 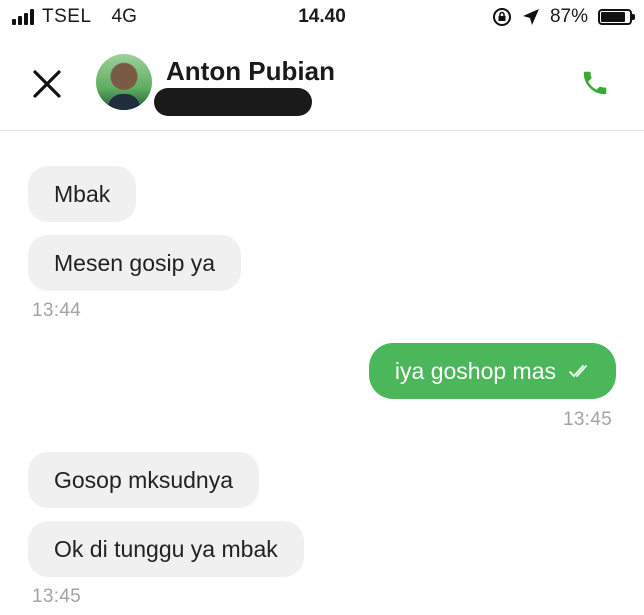 What do you see at coordinates (501, 17) in the screenshot?
I see `rotation-lock-icon` at bounding box center [501, 17].